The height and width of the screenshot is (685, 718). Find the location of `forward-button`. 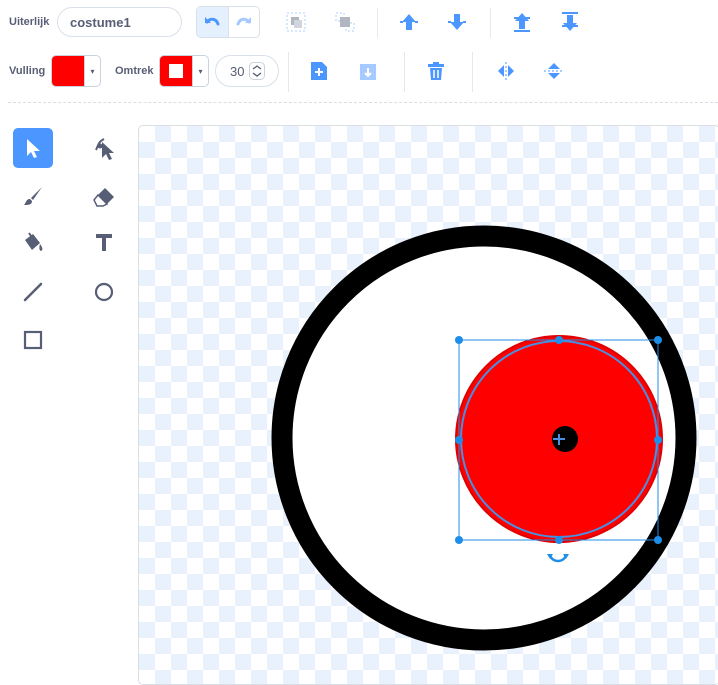

forward-button is located at coordinates (409, 22).